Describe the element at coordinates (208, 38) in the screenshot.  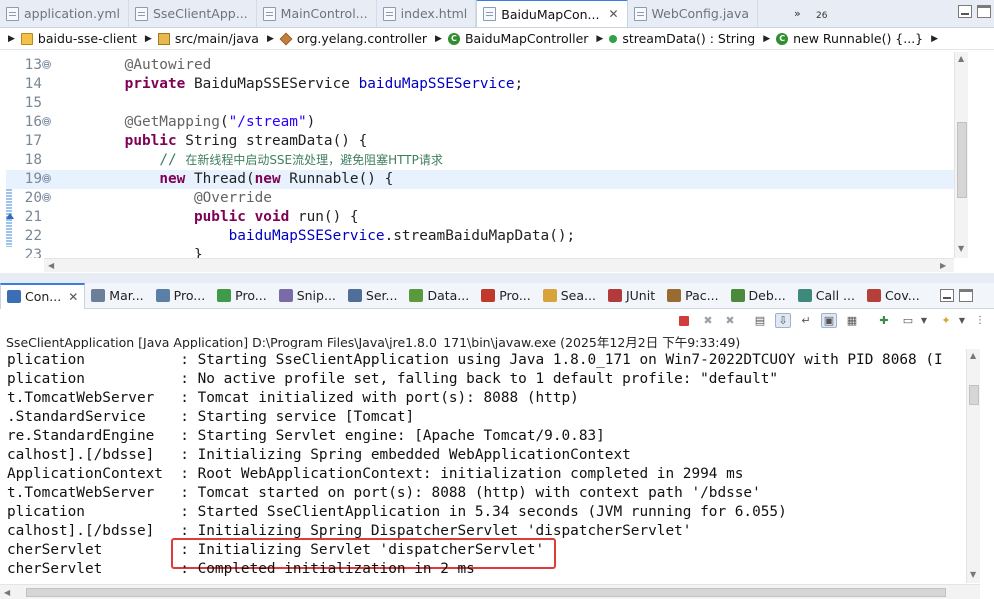
I see `breadcrumb-item: src/main/java` at that location.